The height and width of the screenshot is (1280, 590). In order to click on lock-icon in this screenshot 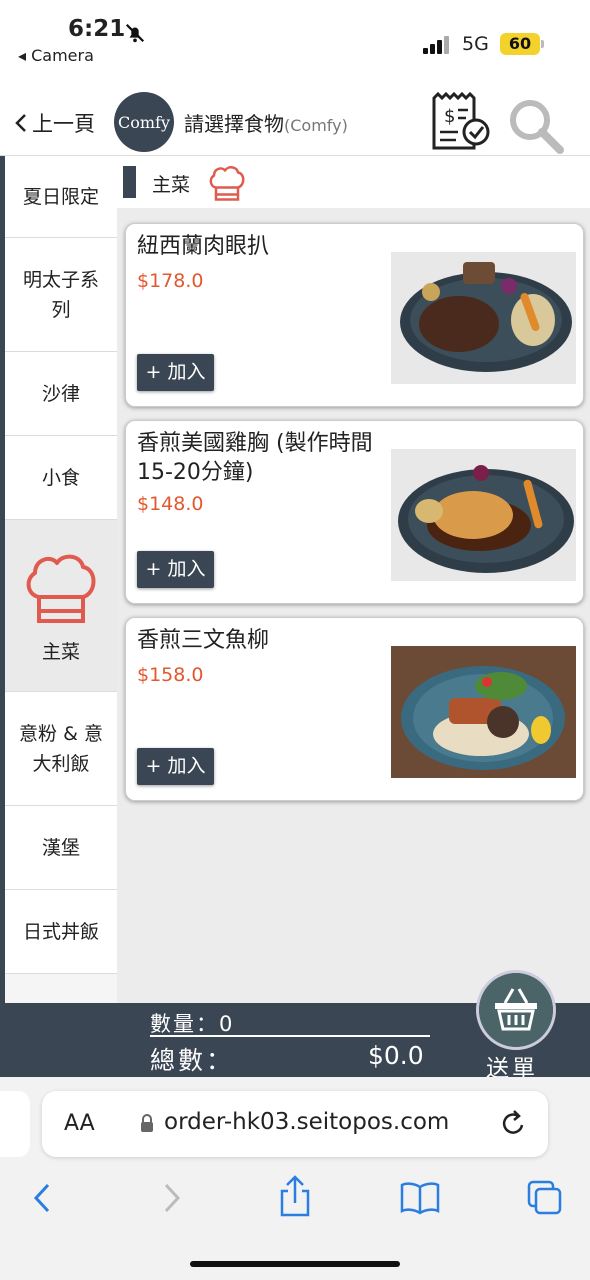, I will do `click(147, 1123)`.